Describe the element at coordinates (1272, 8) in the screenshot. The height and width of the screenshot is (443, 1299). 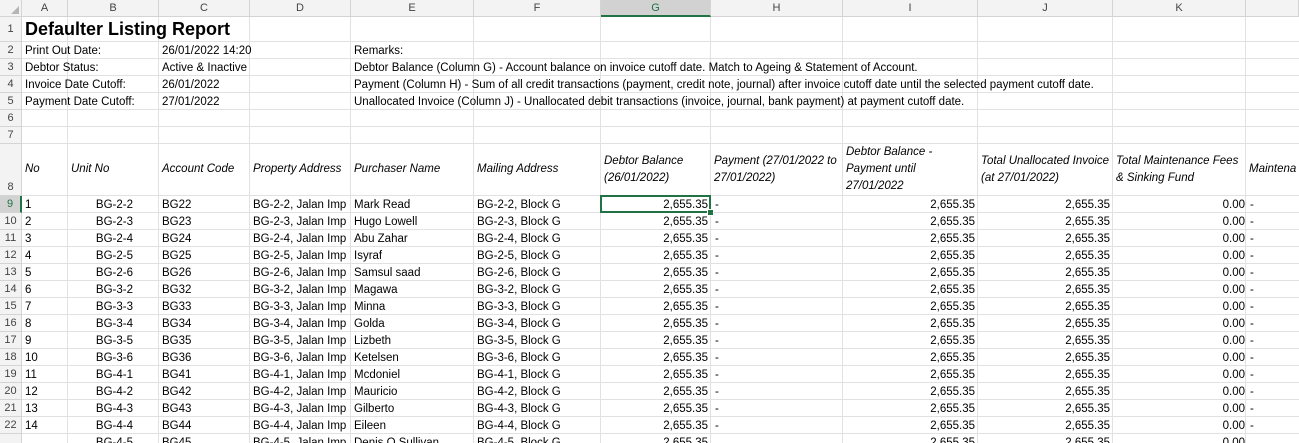
I see `column-header` at that location.